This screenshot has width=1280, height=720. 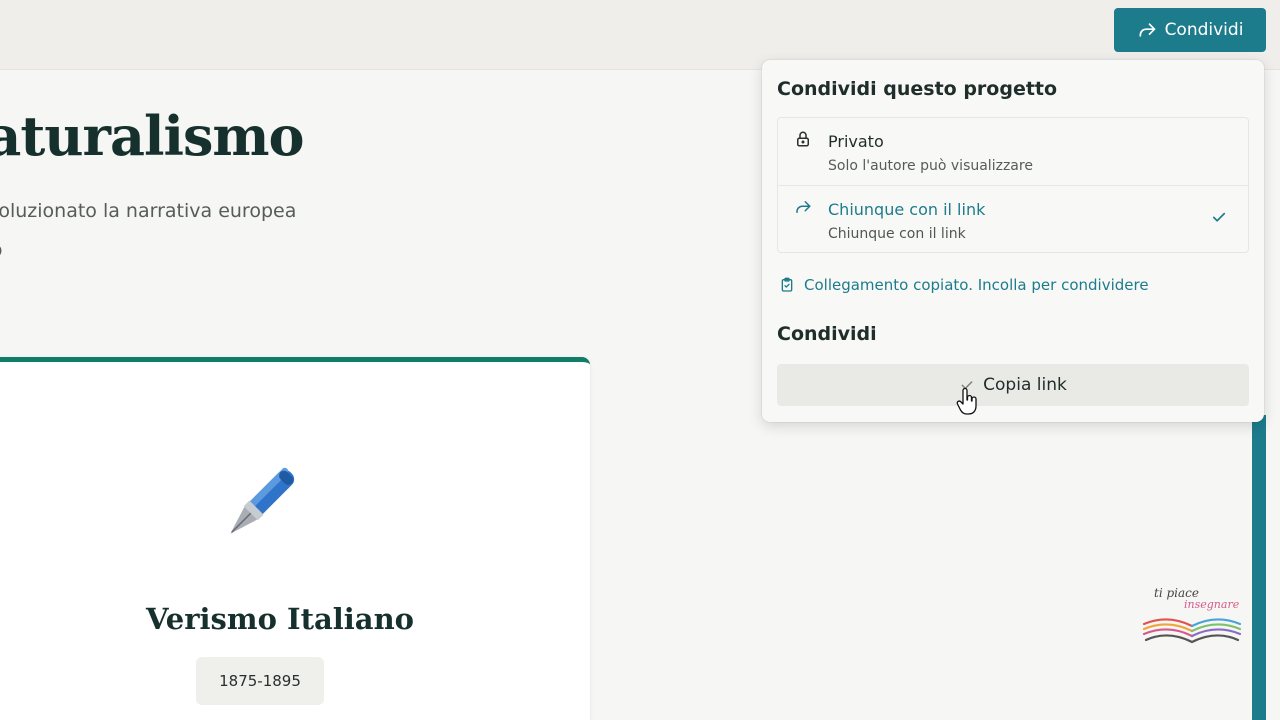 What do you see at coordinates (1219, 217) in the screenshot?
I see `check-icon` at bounding box center [1219, 217].